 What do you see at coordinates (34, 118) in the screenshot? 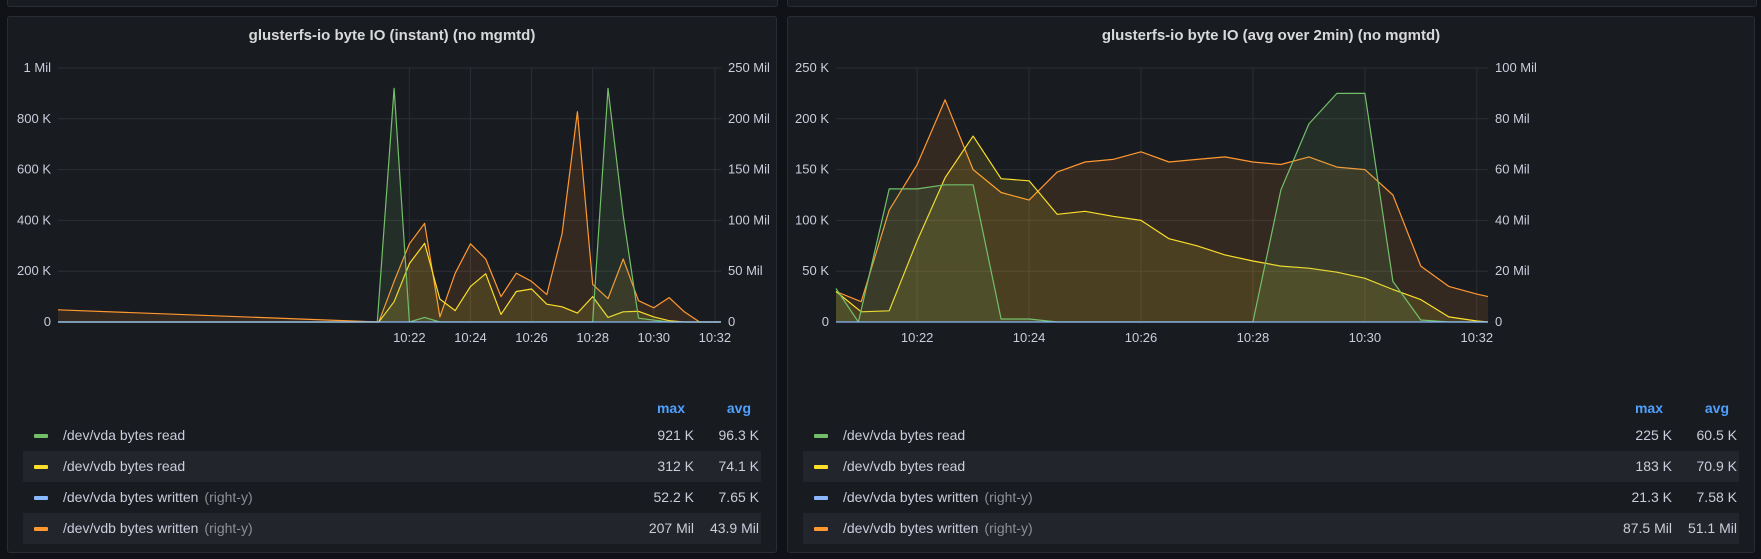
I see `y-left-tick-label: 800 K` at bounding box center [34, 118].